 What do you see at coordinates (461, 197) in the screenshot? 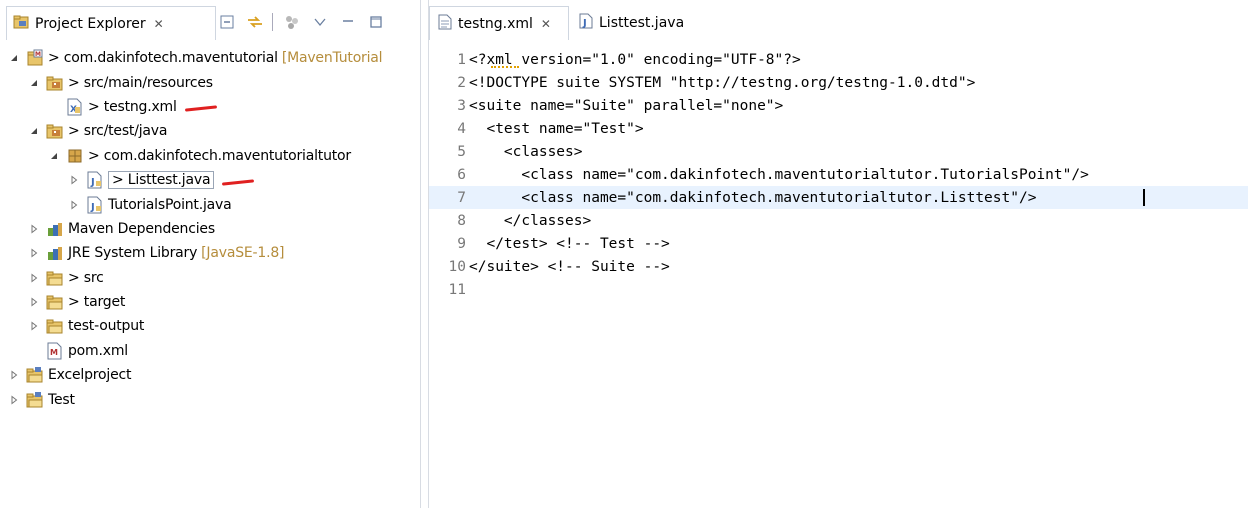
I see `line-number: 7` at bounding box center [461, 197].